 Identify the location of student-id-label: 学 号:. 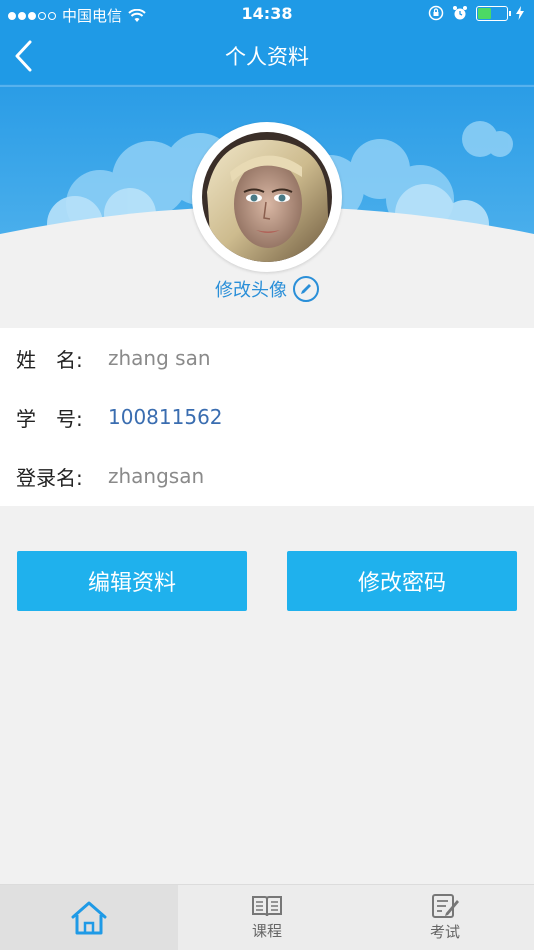
(49, 418).